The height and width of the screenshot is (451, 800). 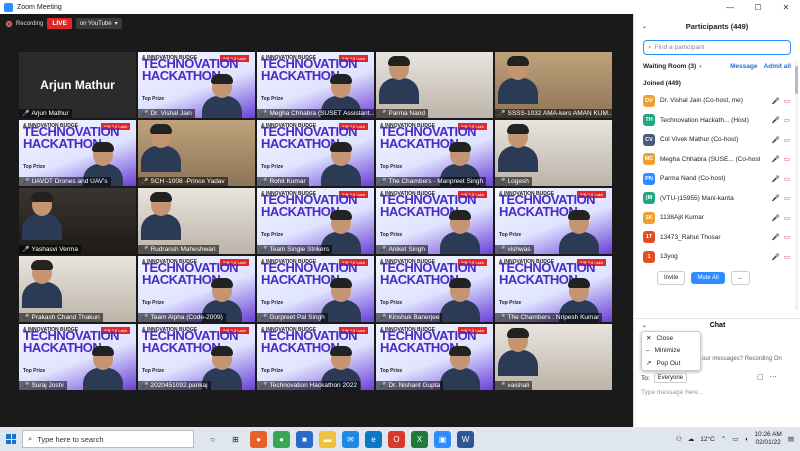 I want to click on chevron-right-icon: ›, so click(x=700, y=66).